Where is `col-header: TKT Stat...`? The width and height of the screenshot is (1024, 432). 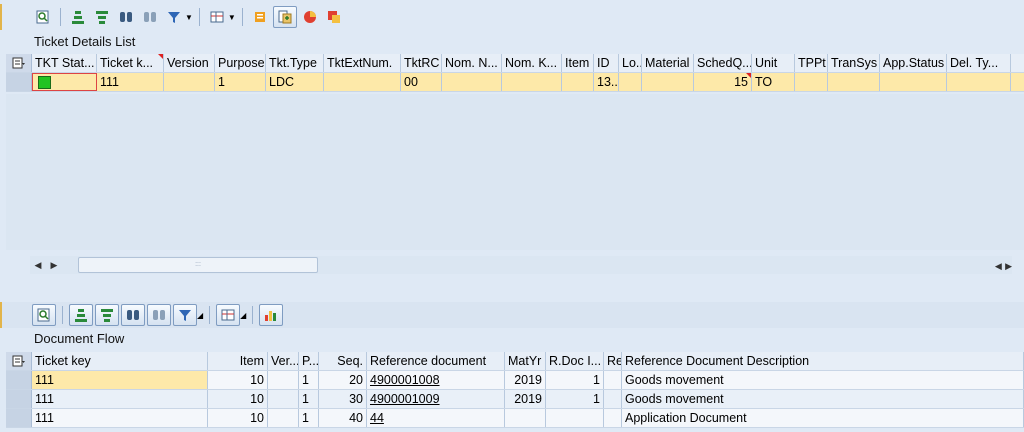 col-header: TKT Stat... is located at coordinates (64, 63).